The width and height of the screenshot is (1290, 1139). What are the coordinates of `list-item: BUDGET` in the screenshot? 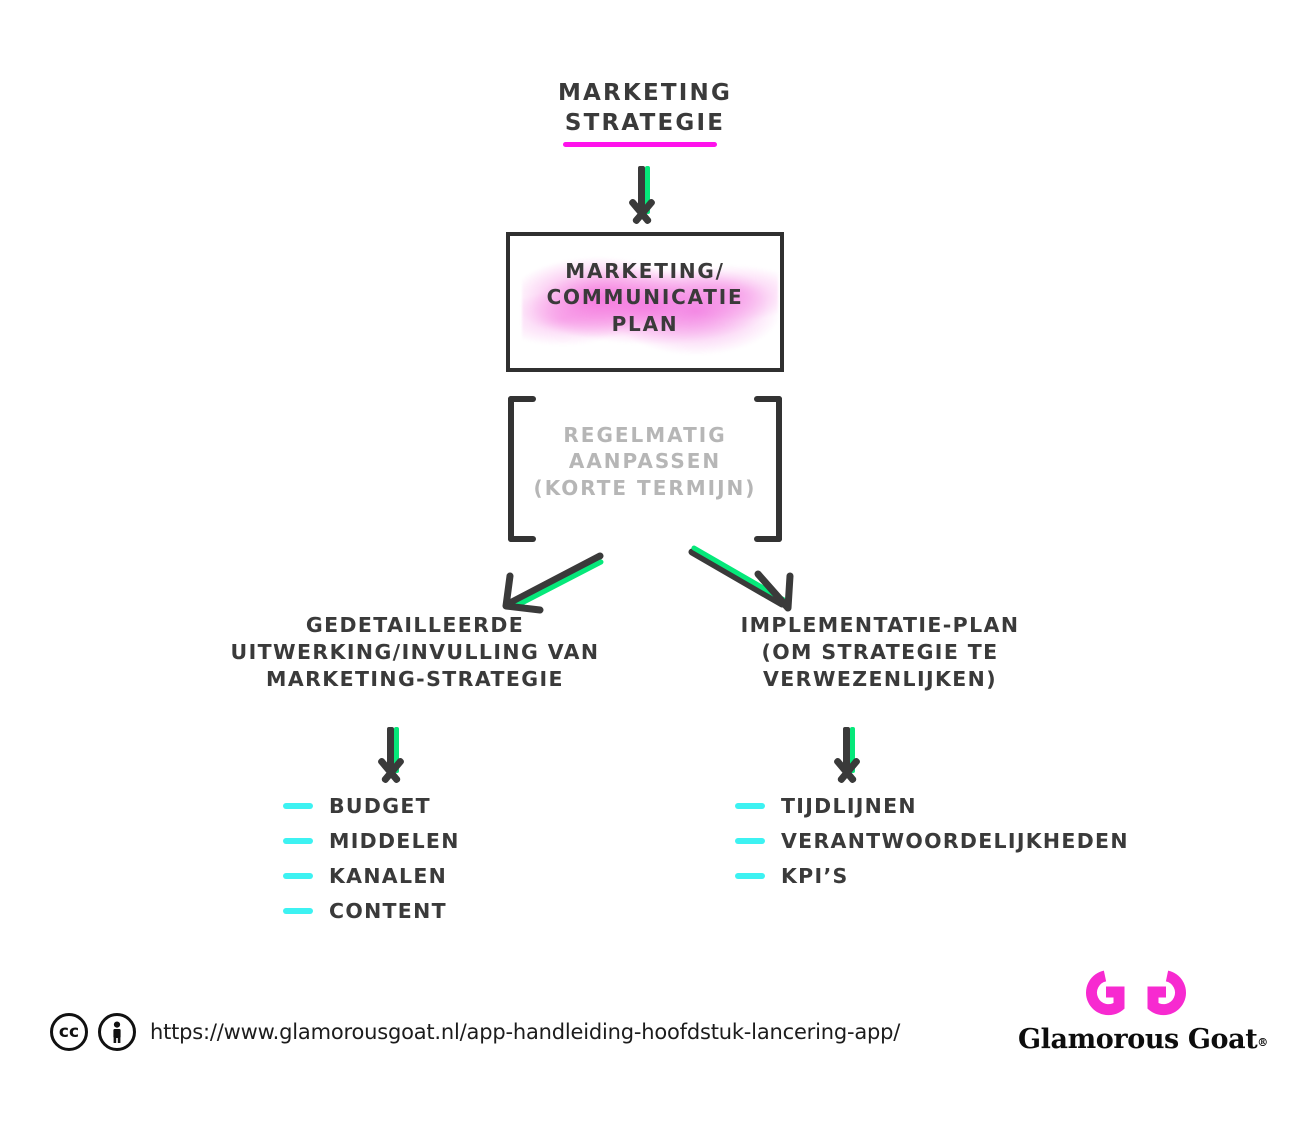 It's located at (371, 805).